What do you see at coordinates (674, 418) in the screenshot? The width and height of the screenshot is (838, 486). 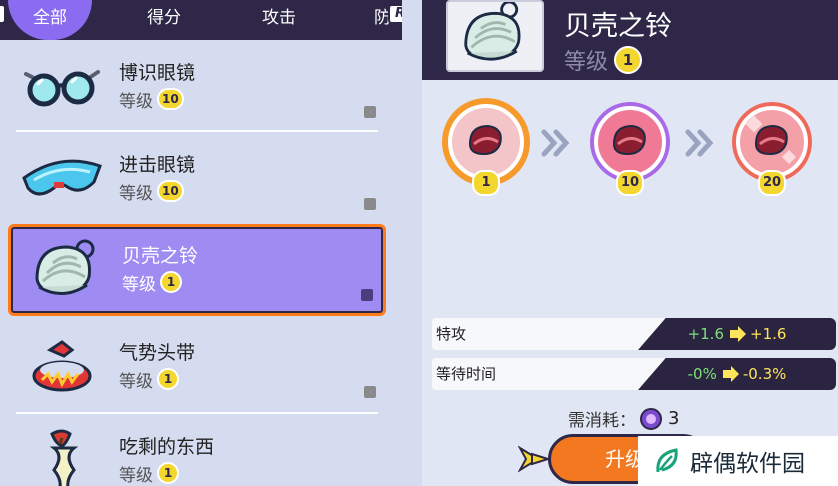 I see `cost-value: 3` at bounding box center [674, 418].